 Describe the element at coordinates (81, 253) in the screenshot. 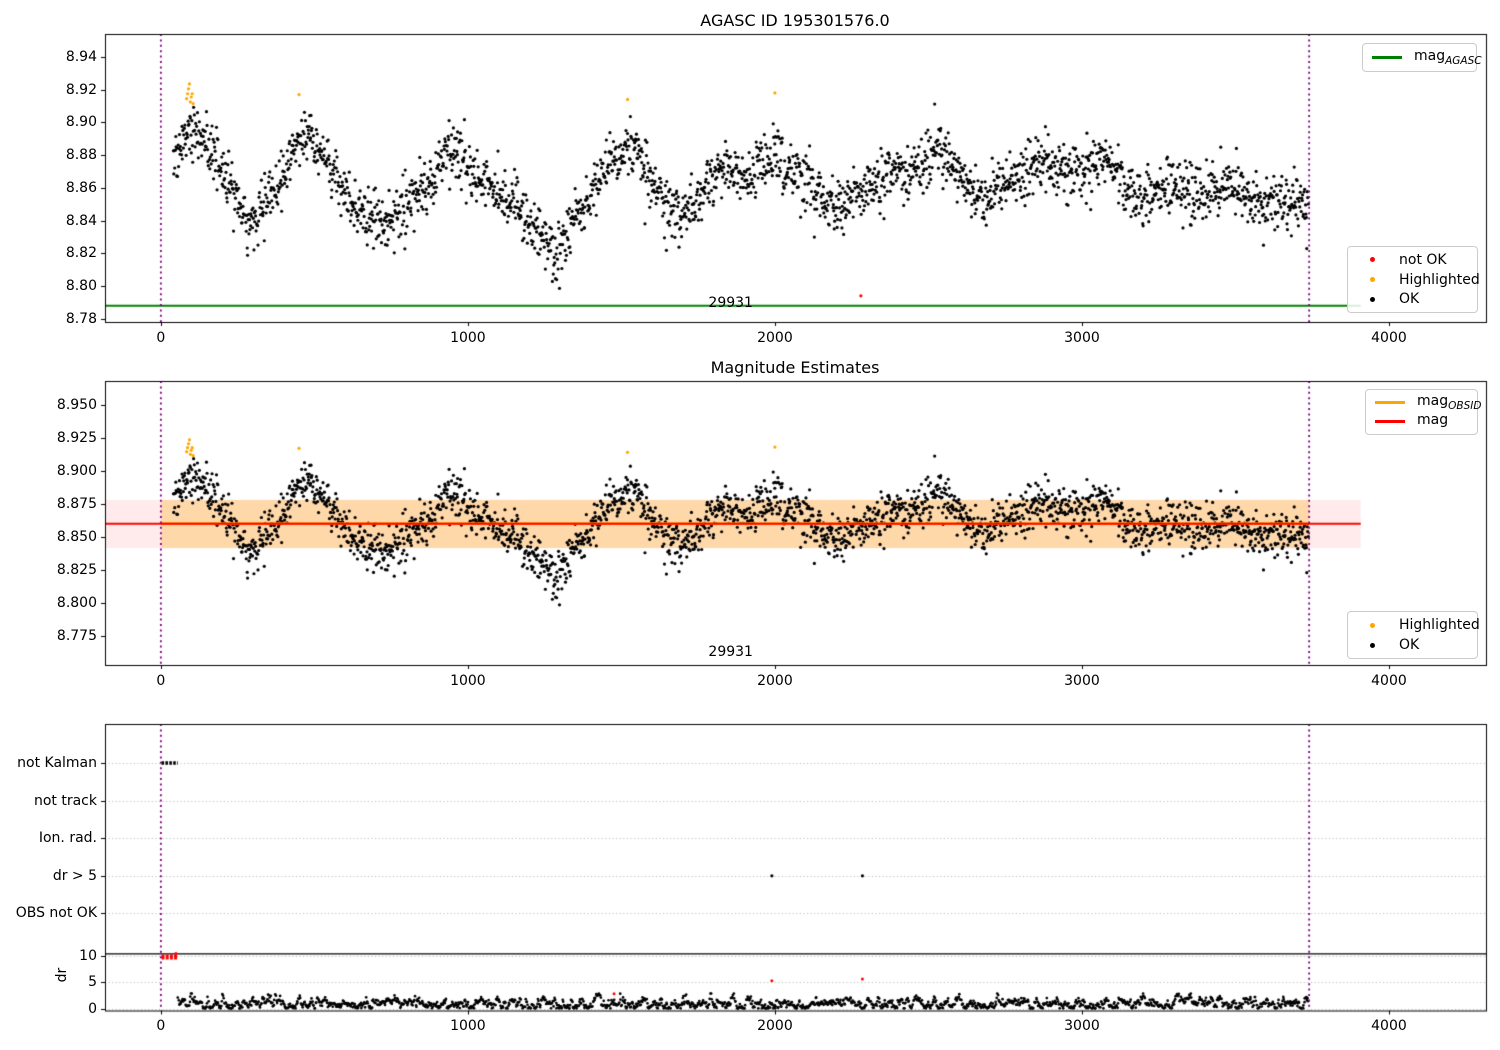

I see `y-tick-label: 8.82` at that location.